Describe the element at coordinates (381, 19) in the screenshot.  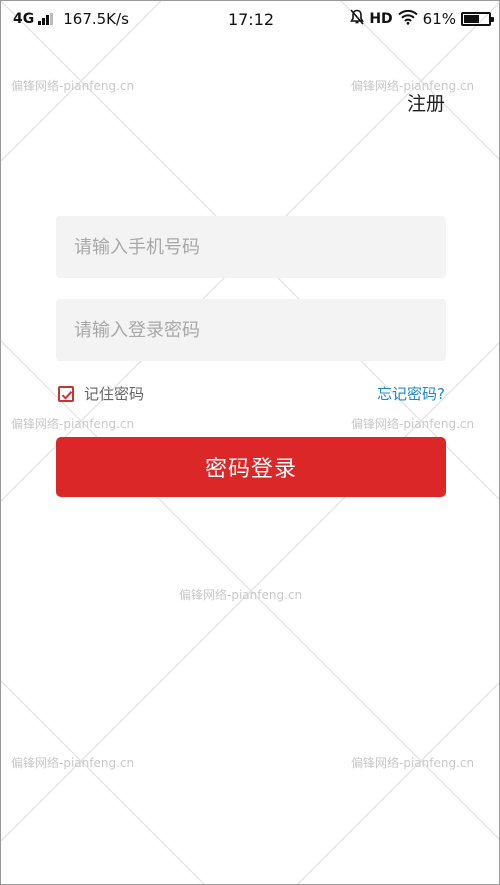
I see `hd-indicator: HD` at that location.